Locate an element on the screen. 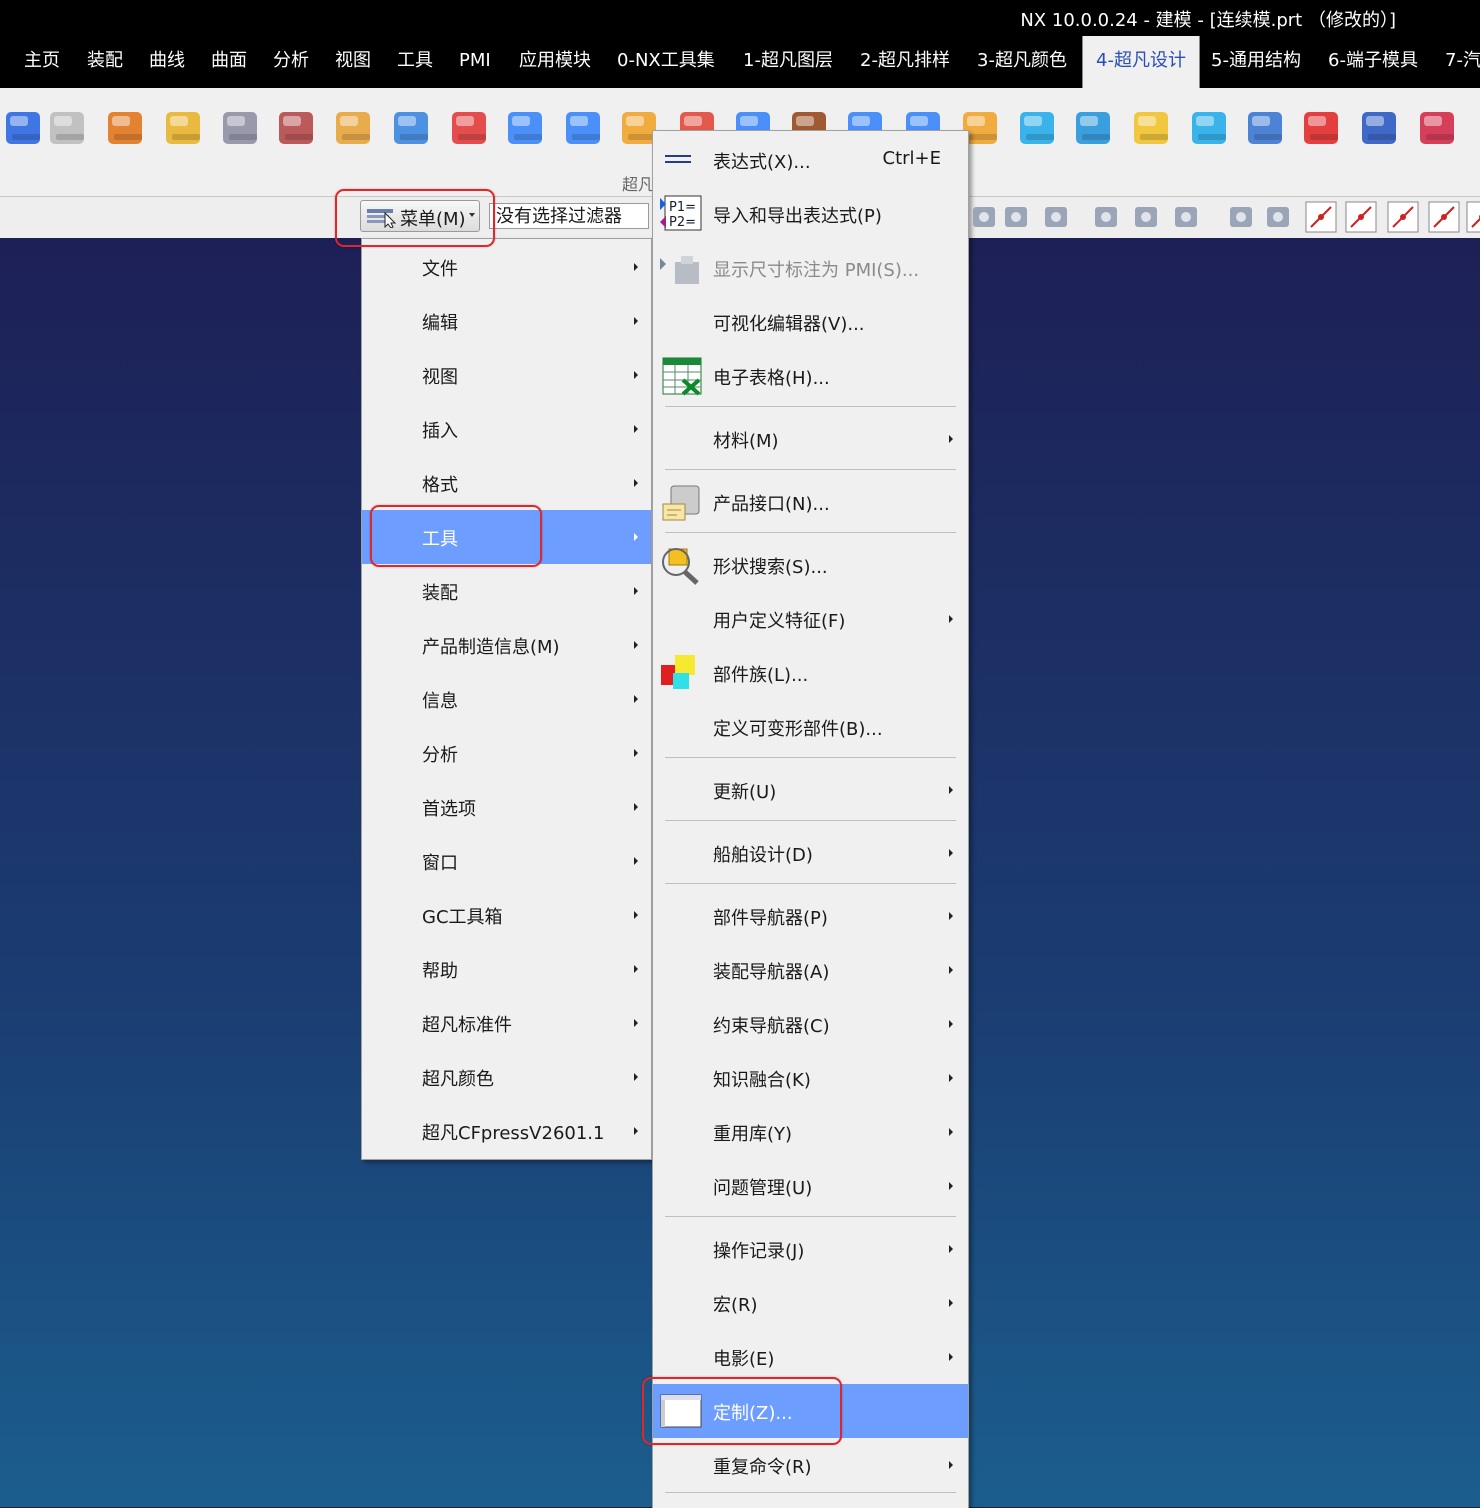 Image resolution: width=1480 pixels, height=1508 pixels. tools-menu-item-23: 重复命令(R) is located at coordinates (810, 1465).